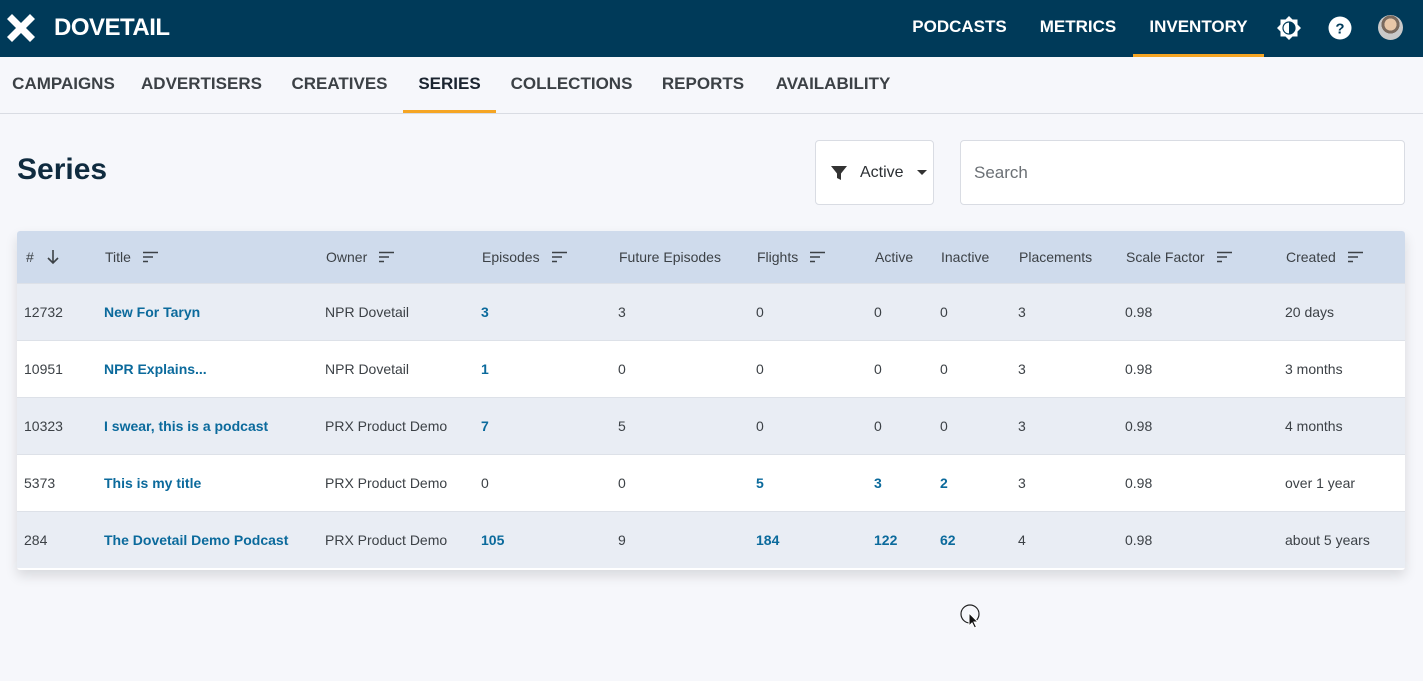 This screenshot has width=1423, height=681. I want to click on cell-created: 4 months, so click(1314, 426).